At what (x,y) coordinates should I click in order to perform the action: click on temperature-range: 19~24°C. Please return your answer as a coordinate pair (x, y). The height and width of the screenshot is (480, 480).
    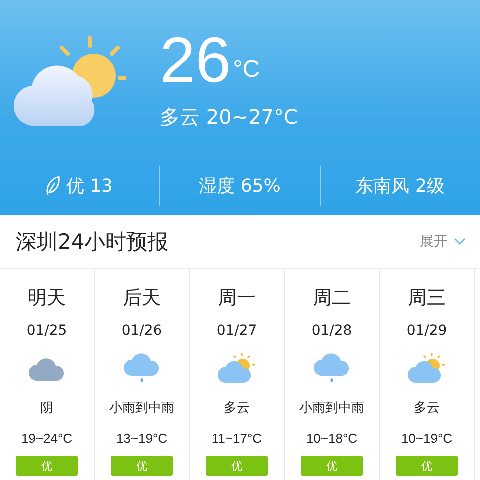
    Looking at the image, I should click on (47, 438).